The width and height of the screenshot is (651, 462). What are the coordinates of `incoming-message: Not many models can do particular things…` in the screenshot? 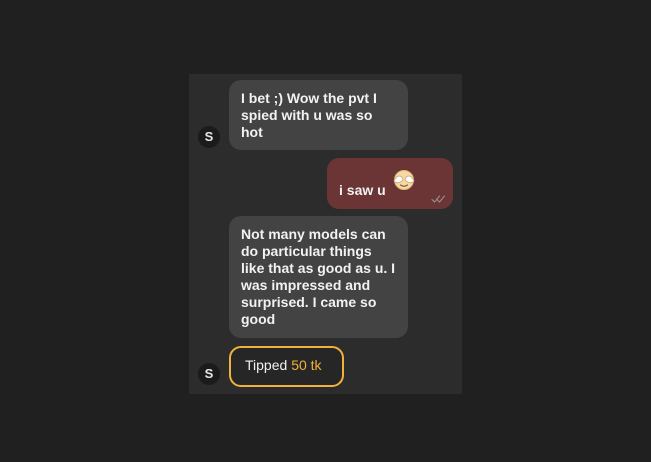 It's located at (318, 277).